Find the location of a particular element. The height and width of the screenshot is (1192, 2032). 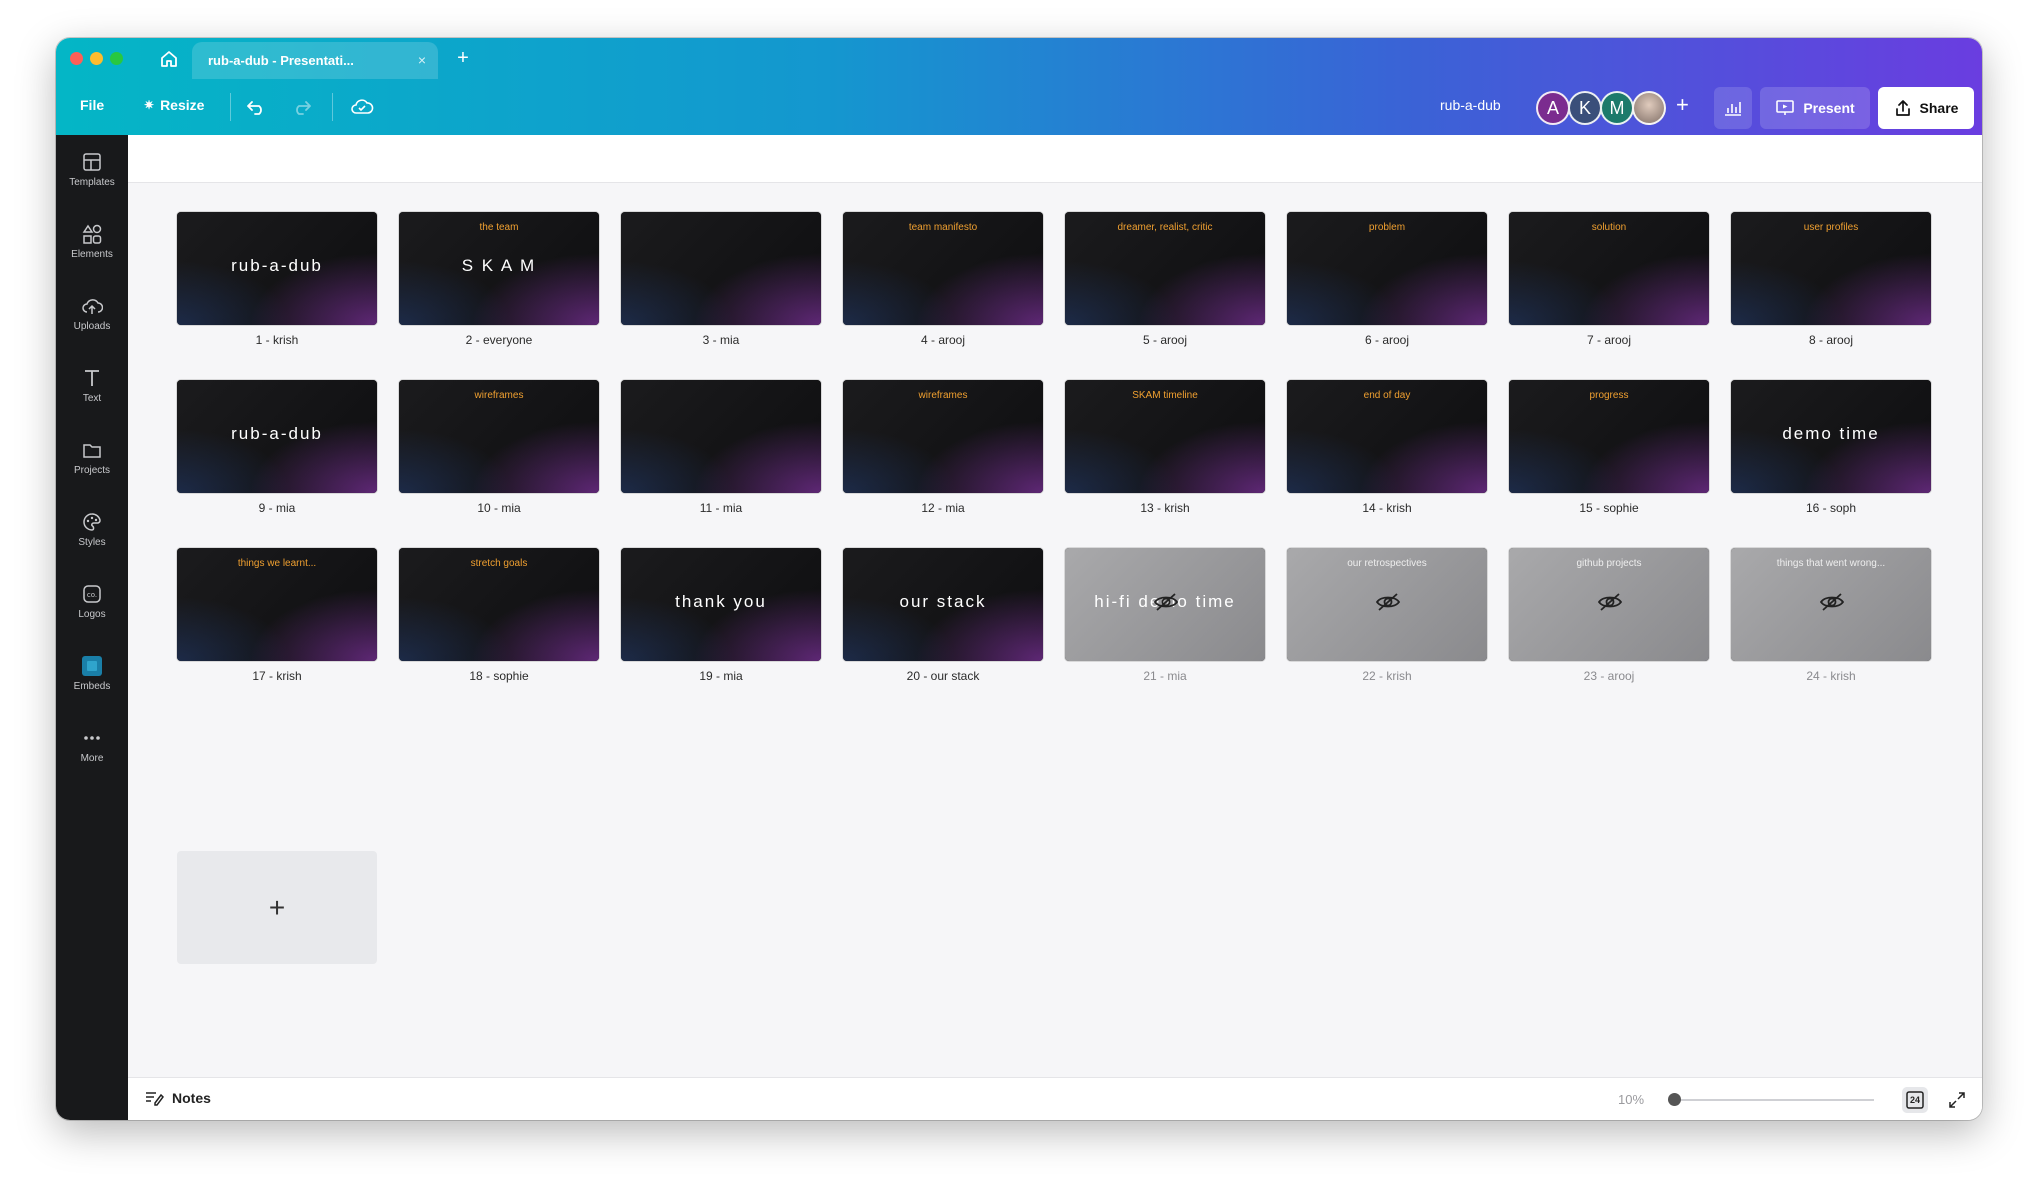

fullscreen-icon is located at coordinates (1957, 1100).